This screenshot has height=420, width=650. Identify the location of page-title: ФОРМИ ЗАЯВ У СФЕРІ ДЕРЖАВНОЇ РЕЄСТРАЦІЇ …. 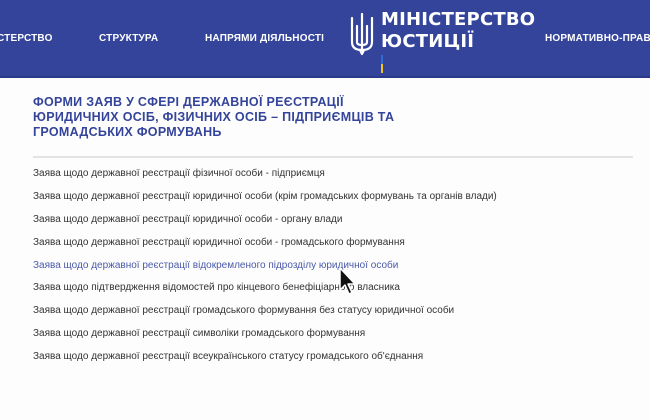
(214, 117).